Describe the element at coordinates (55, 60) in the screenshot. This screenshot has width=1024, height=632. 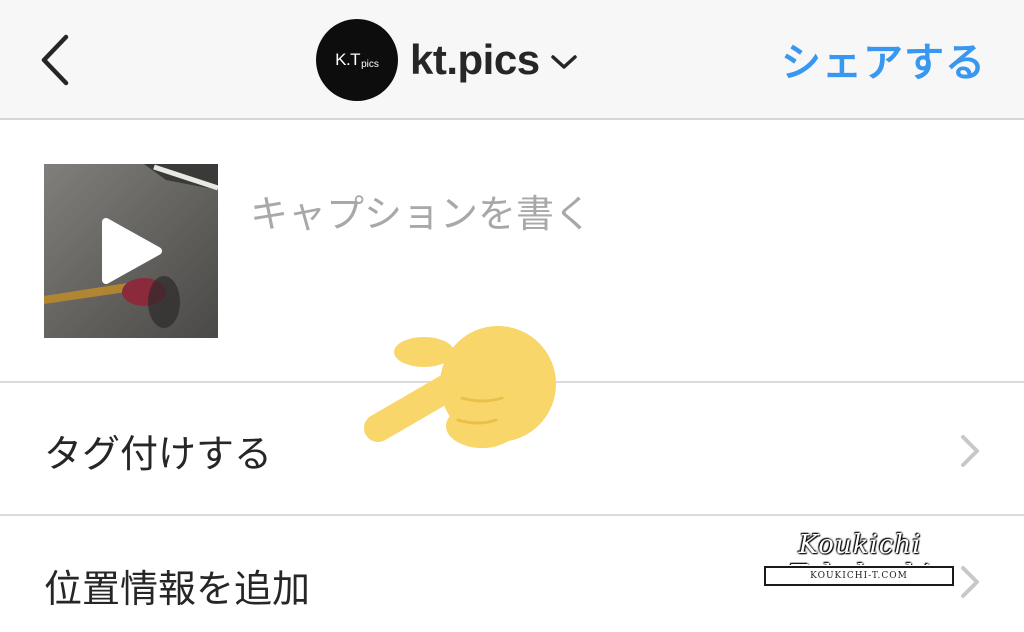
I see `chevron-left-icon` at that location.